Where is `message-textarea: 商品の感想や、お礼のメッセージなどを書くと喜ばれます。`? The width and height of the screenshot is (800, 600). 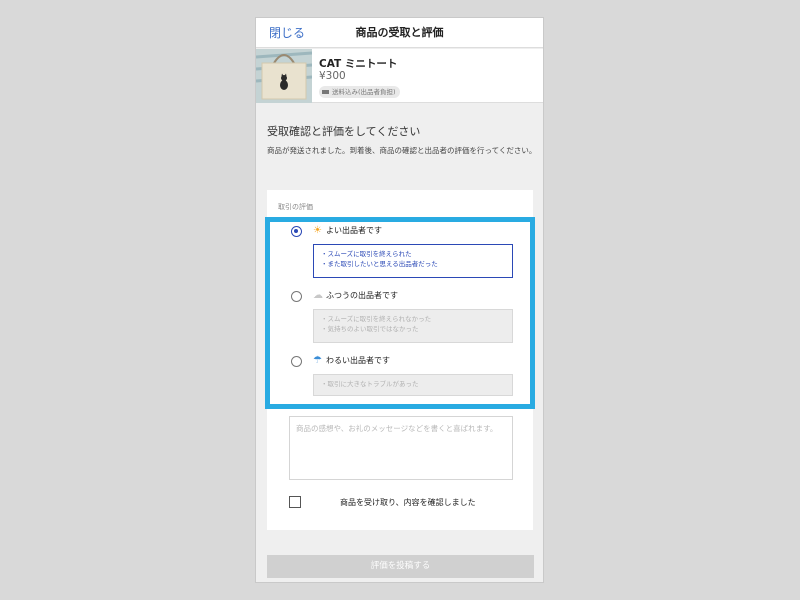
message-textarea: 商品の感想や、お礼のメッセージなどを書くと喜ばれます。 is located at coordinates (401, 448).